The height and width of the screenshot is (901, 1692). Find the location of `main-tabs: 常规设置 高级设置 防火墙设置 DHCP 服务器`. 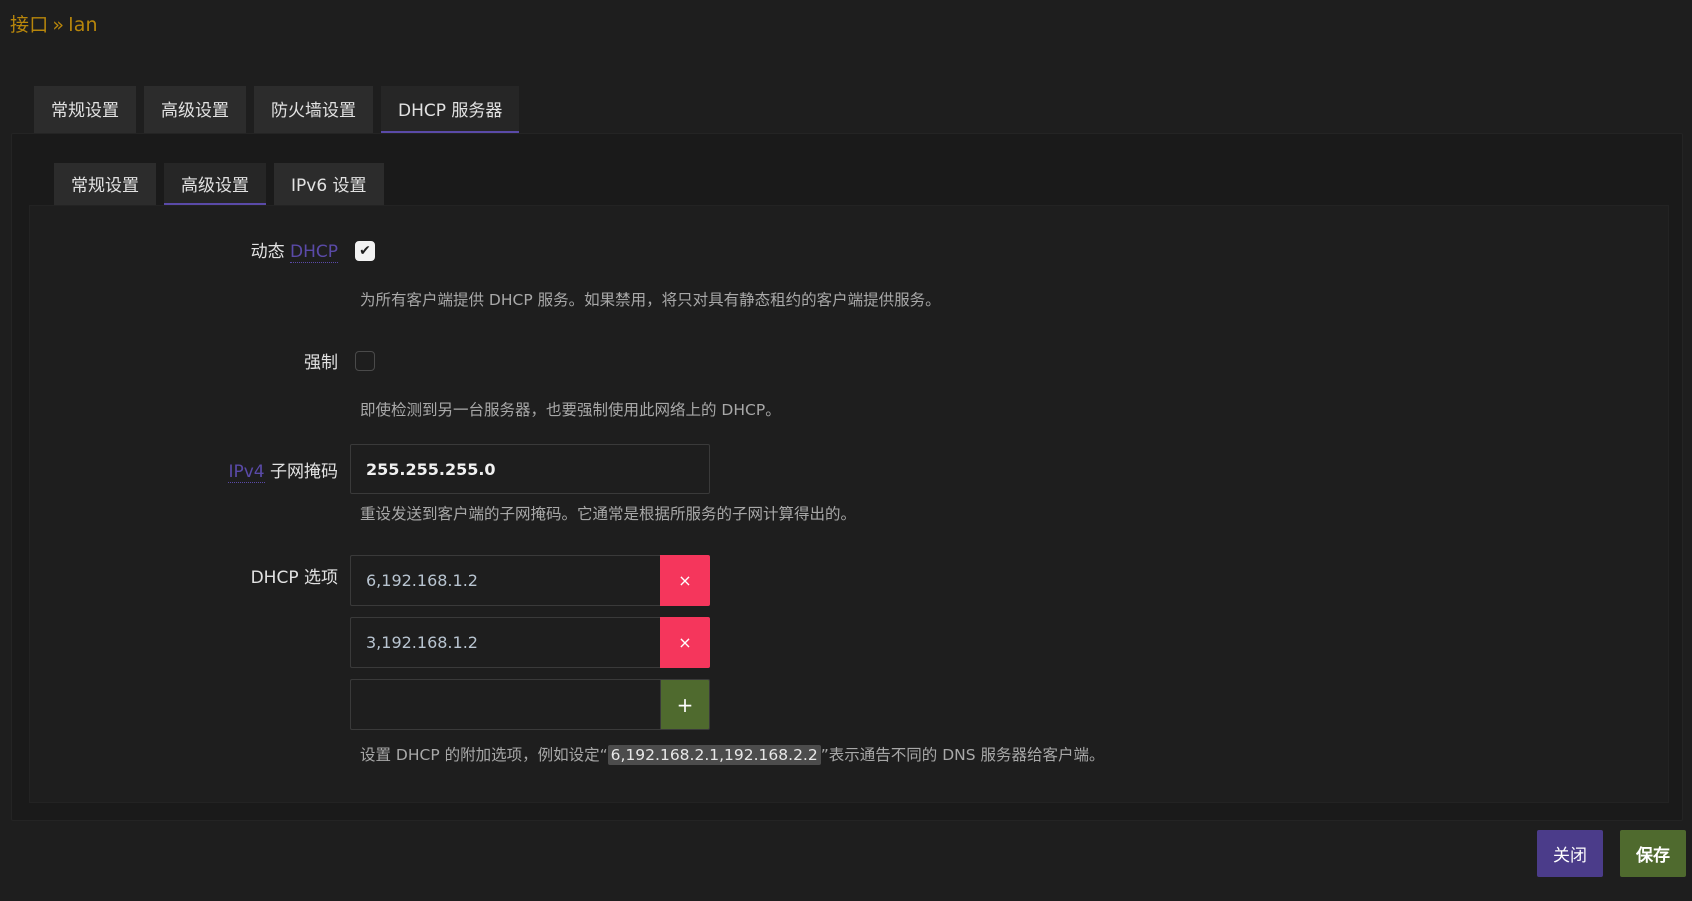

main-tabs: 常规设置 高级设置 防火墙设置 DHCP 服务器 is located at coordinates (277, 109).